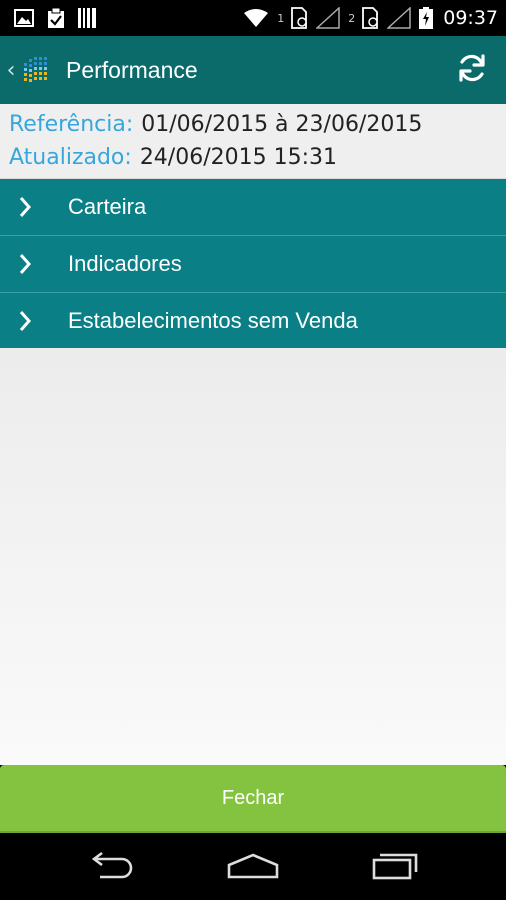  What do you see at coordinates (253, 207) in the screenshot?
I see `menu-item-carteira: Carteira` at bounding box center [253, 207].